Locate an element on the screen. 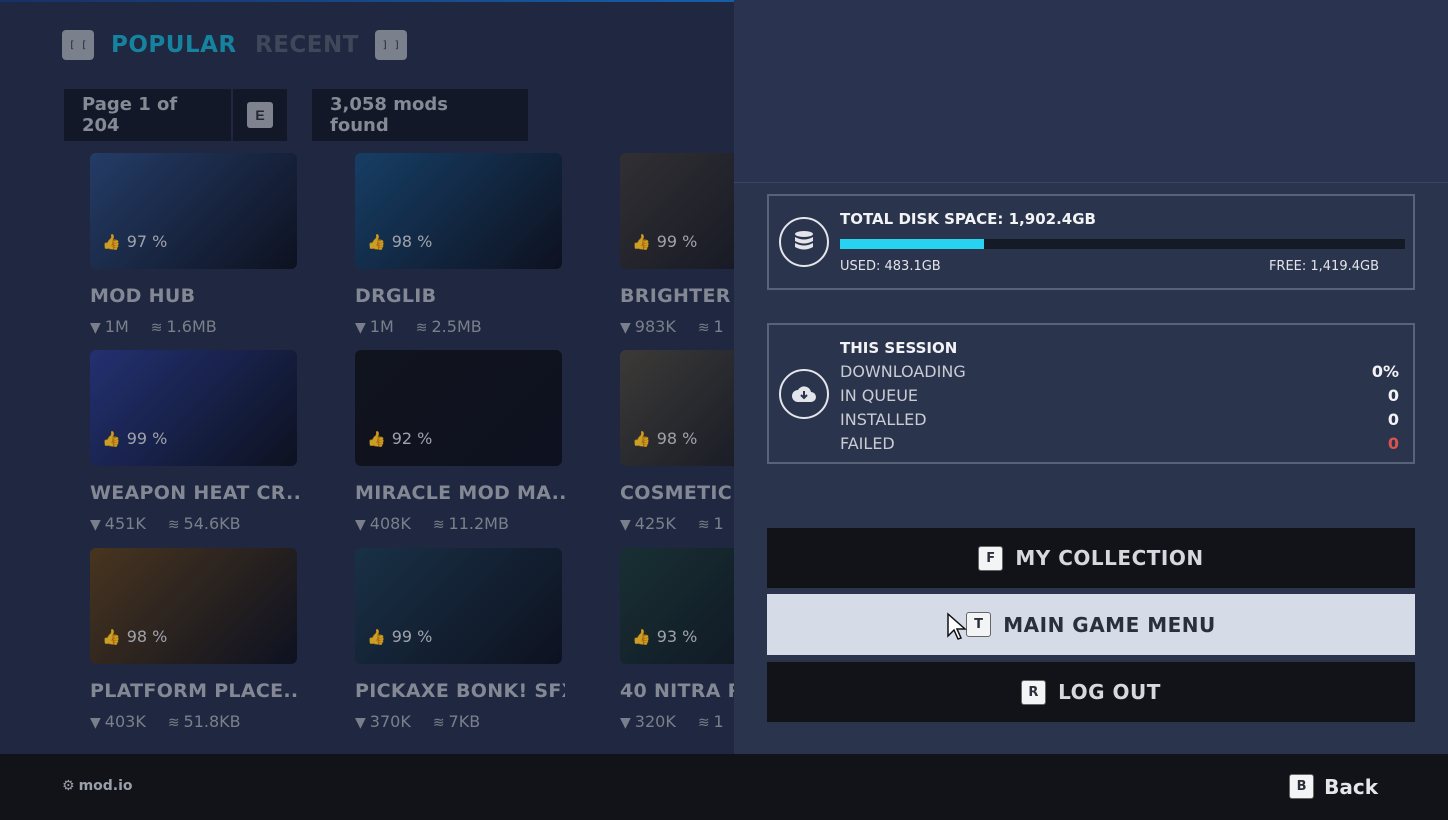 The image size is (1448, 820). mod-rating: 👍 92 % is located at coordinates (399, 438).